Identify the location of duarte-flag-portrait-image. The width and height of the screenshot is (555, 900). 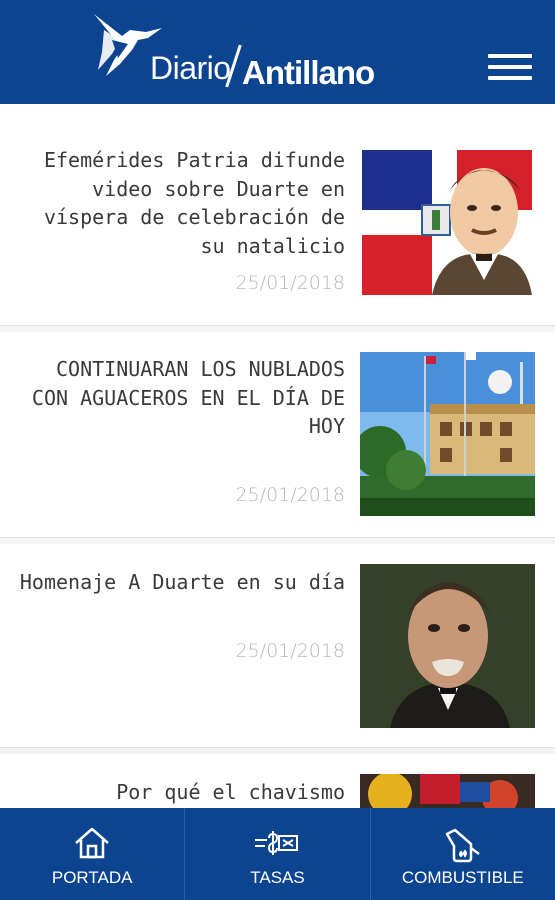
(447, 222).